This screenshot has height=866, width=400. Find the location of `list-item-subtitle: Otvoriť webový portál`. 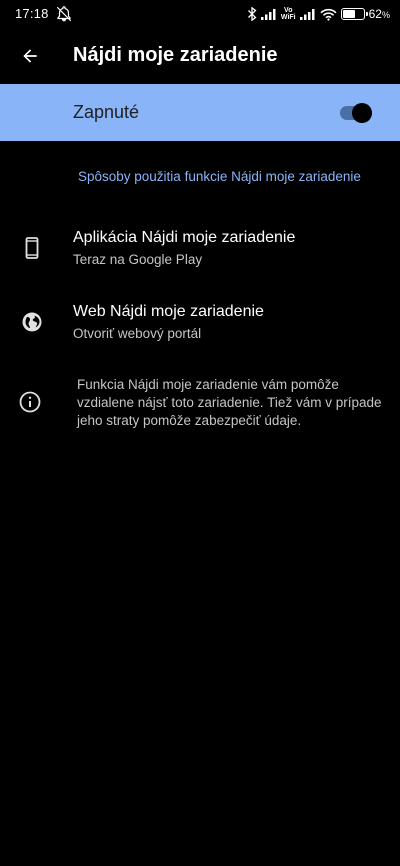

list-item-subtitle: Otvoriť webový portál is located at coordinates (137, 333).